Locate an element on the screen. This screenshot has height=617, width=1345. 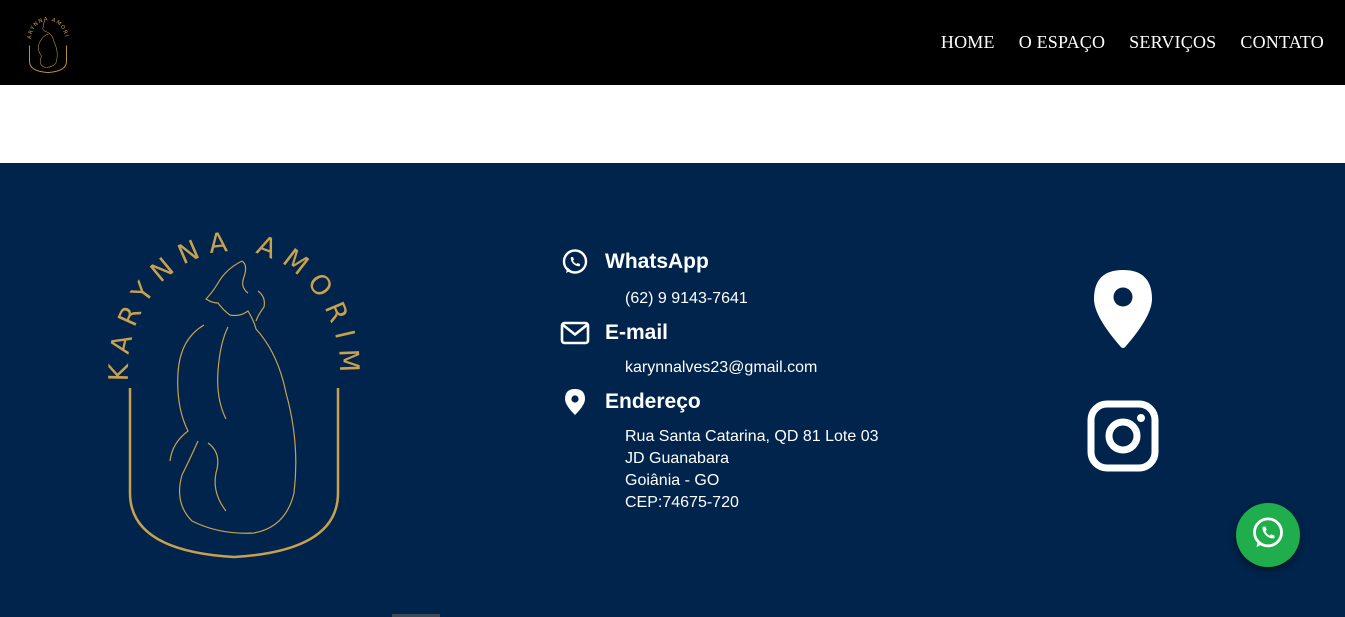
svg-text: KARYNNA AMORIM is located at coordinates (234, 304).